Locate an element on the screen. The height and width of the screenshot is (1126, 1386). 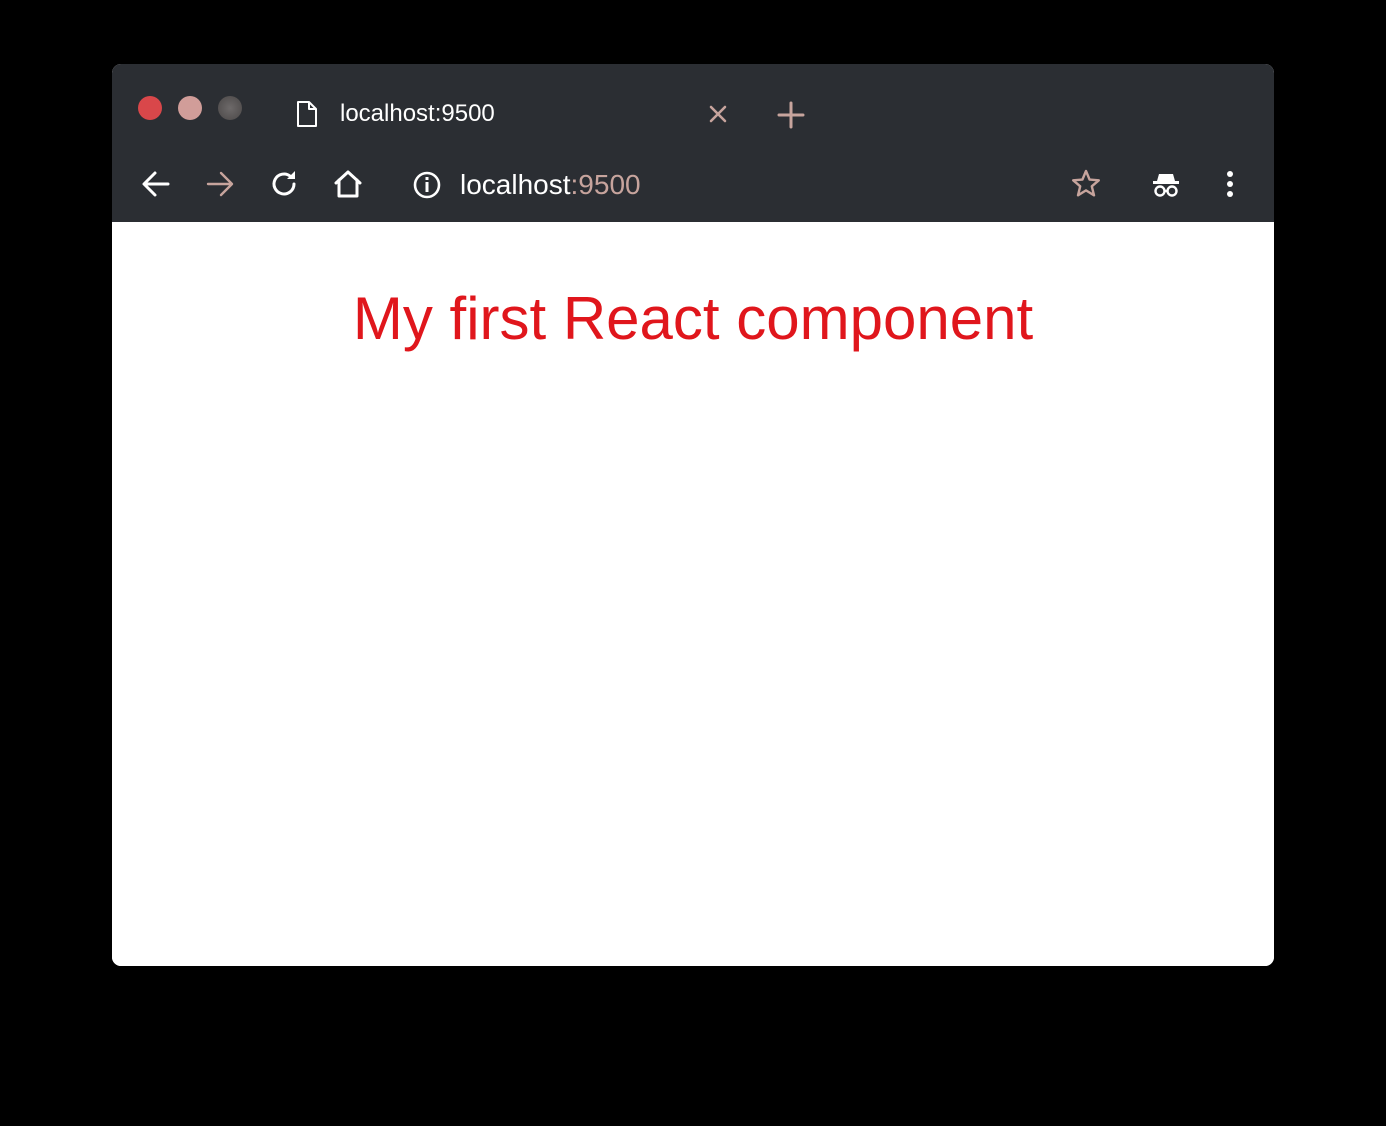
page-heading: My first React component is located at coordinates (693, 318).